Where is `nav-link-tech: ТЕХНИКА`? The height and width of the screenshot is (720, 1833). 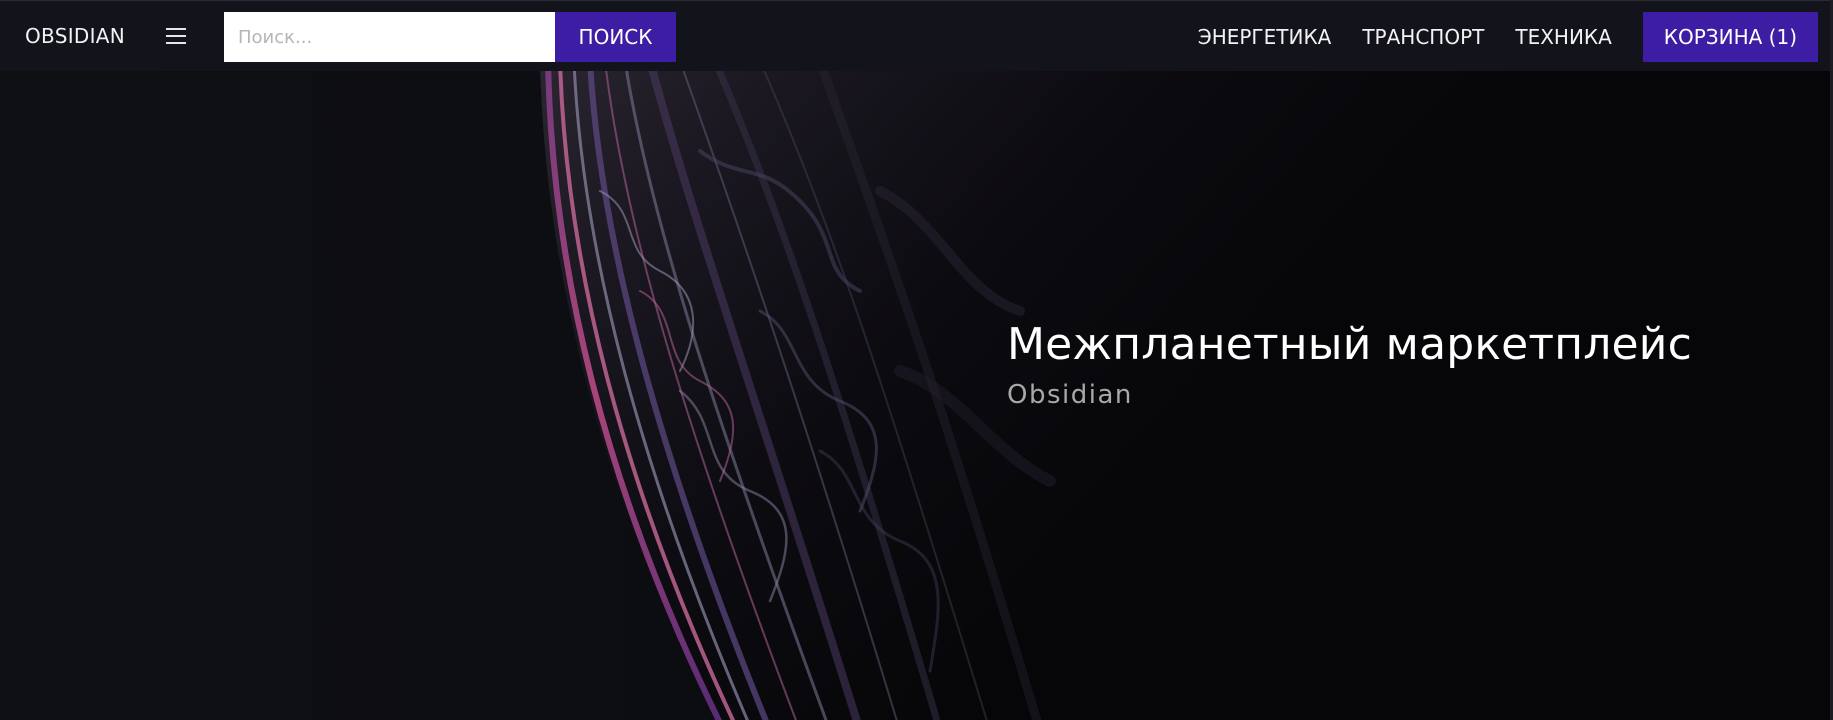
nav-link-tech: ТЕХНИКА is located at coordinates (1563, 37).